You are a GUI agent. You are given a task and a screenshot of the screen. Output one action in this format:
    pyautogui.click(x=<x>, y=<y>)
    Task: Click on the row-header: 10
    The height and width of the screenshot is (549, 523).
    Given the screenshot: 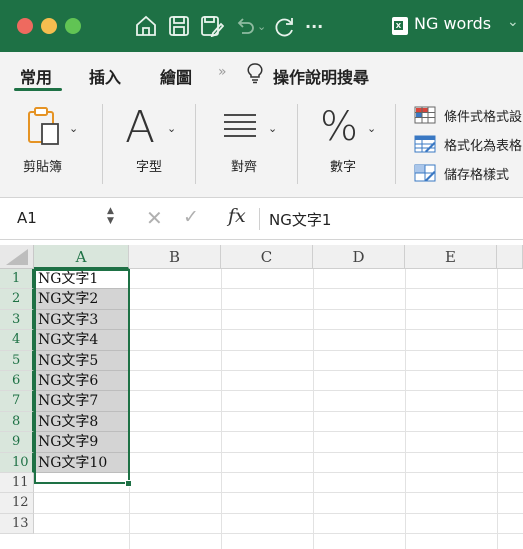 What is the action you would take?
    pyautogui.click(x=17, y=462)
    